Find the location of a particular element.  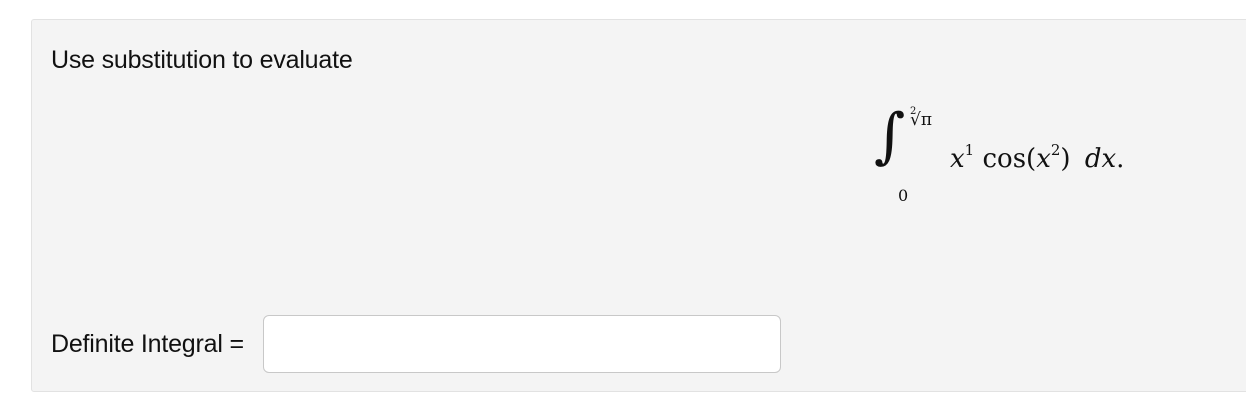

open-paren: ( is located at coordinates (1031, 159).